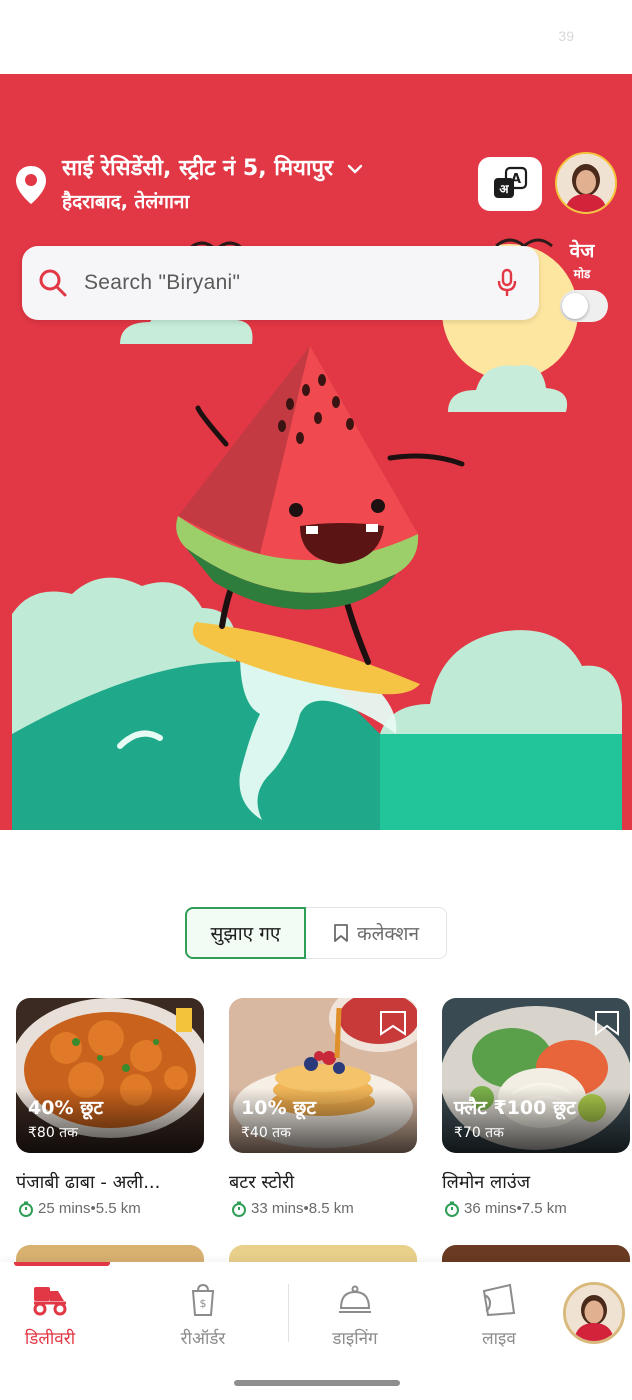 This screenshot has height=1400, width=632. I want to click on restaurant-image: 40% छूट ₹80 तक, so click(110, 1075).